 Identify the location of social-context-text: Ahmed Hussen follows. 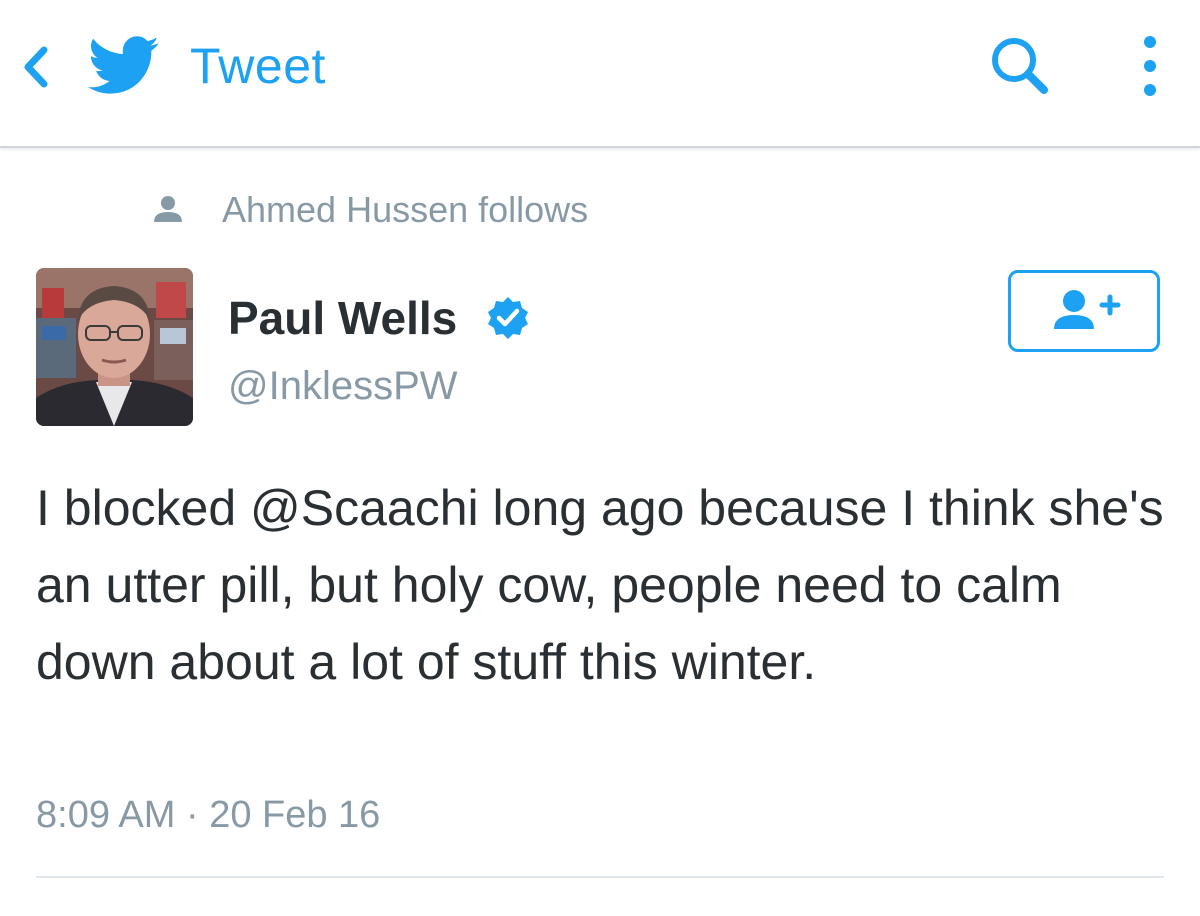
(405, 209).